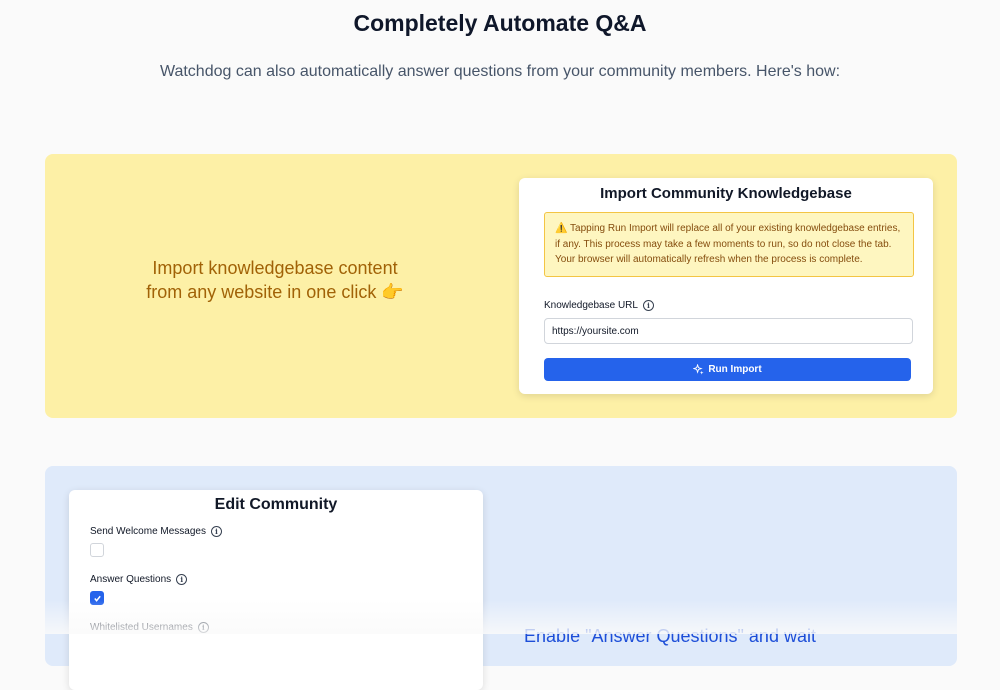 This screenshot has height=690, width=1000. I want to click on knowledgebase-url-label: Knowledgebase URL i, so click(599, 305).